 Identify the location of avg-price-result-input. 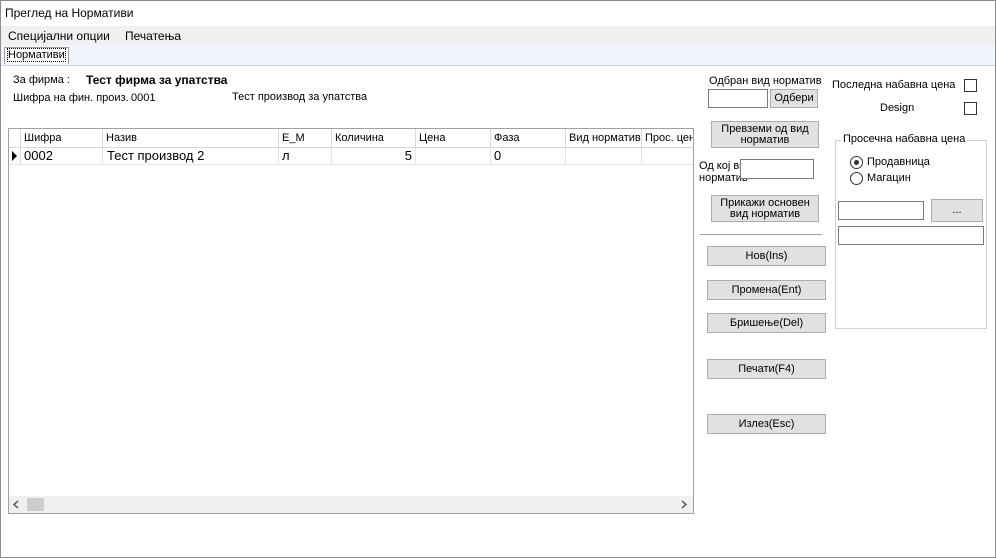
(911, 235).